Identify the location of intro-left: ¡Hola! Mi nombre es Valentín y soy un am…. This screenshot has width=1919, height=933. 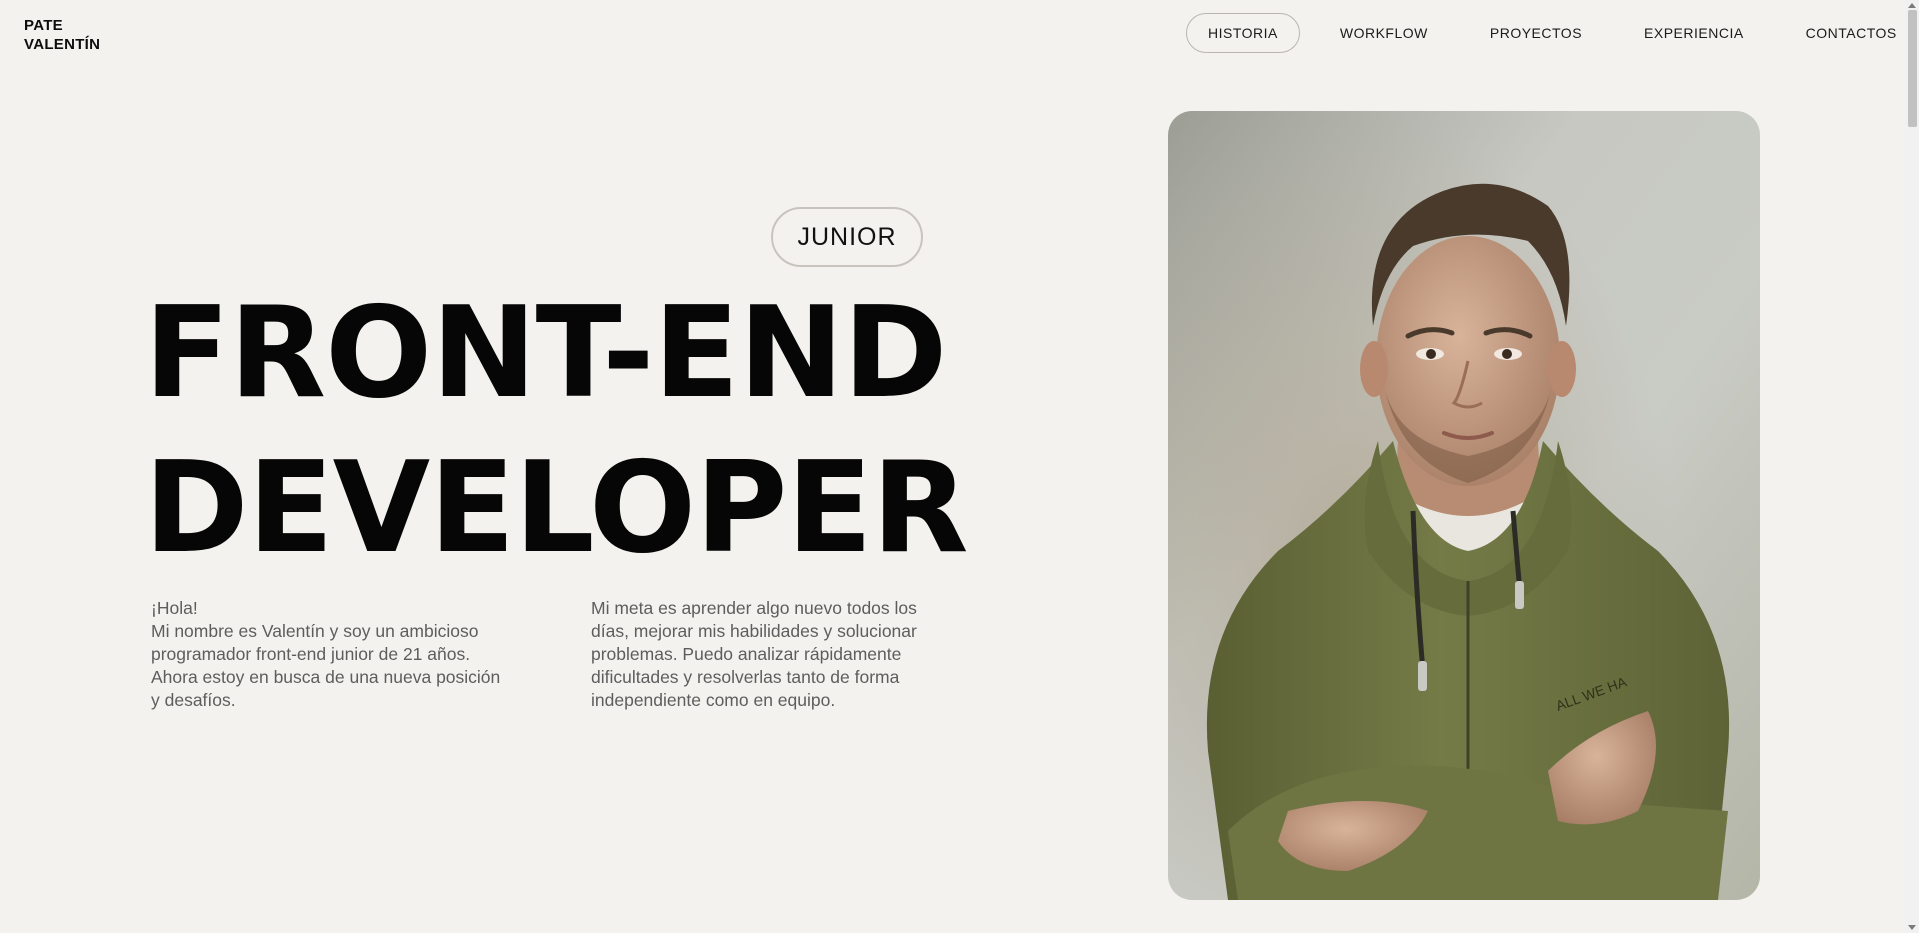
(331, 654).